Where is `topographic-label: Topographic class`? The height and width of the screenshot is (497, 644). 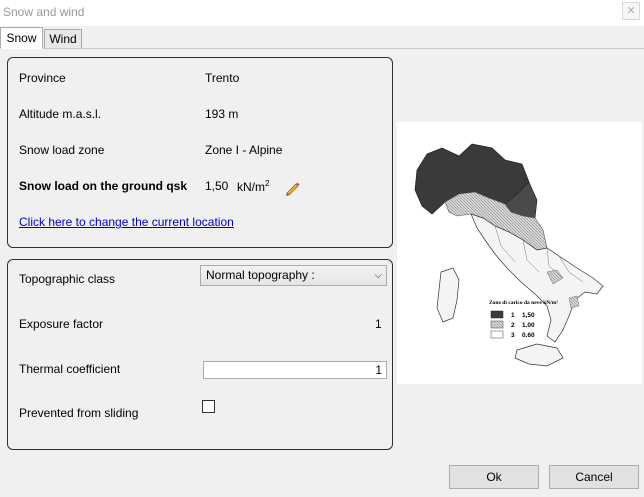
topographic-label: Topographic class is located at coordinates (67, 279).